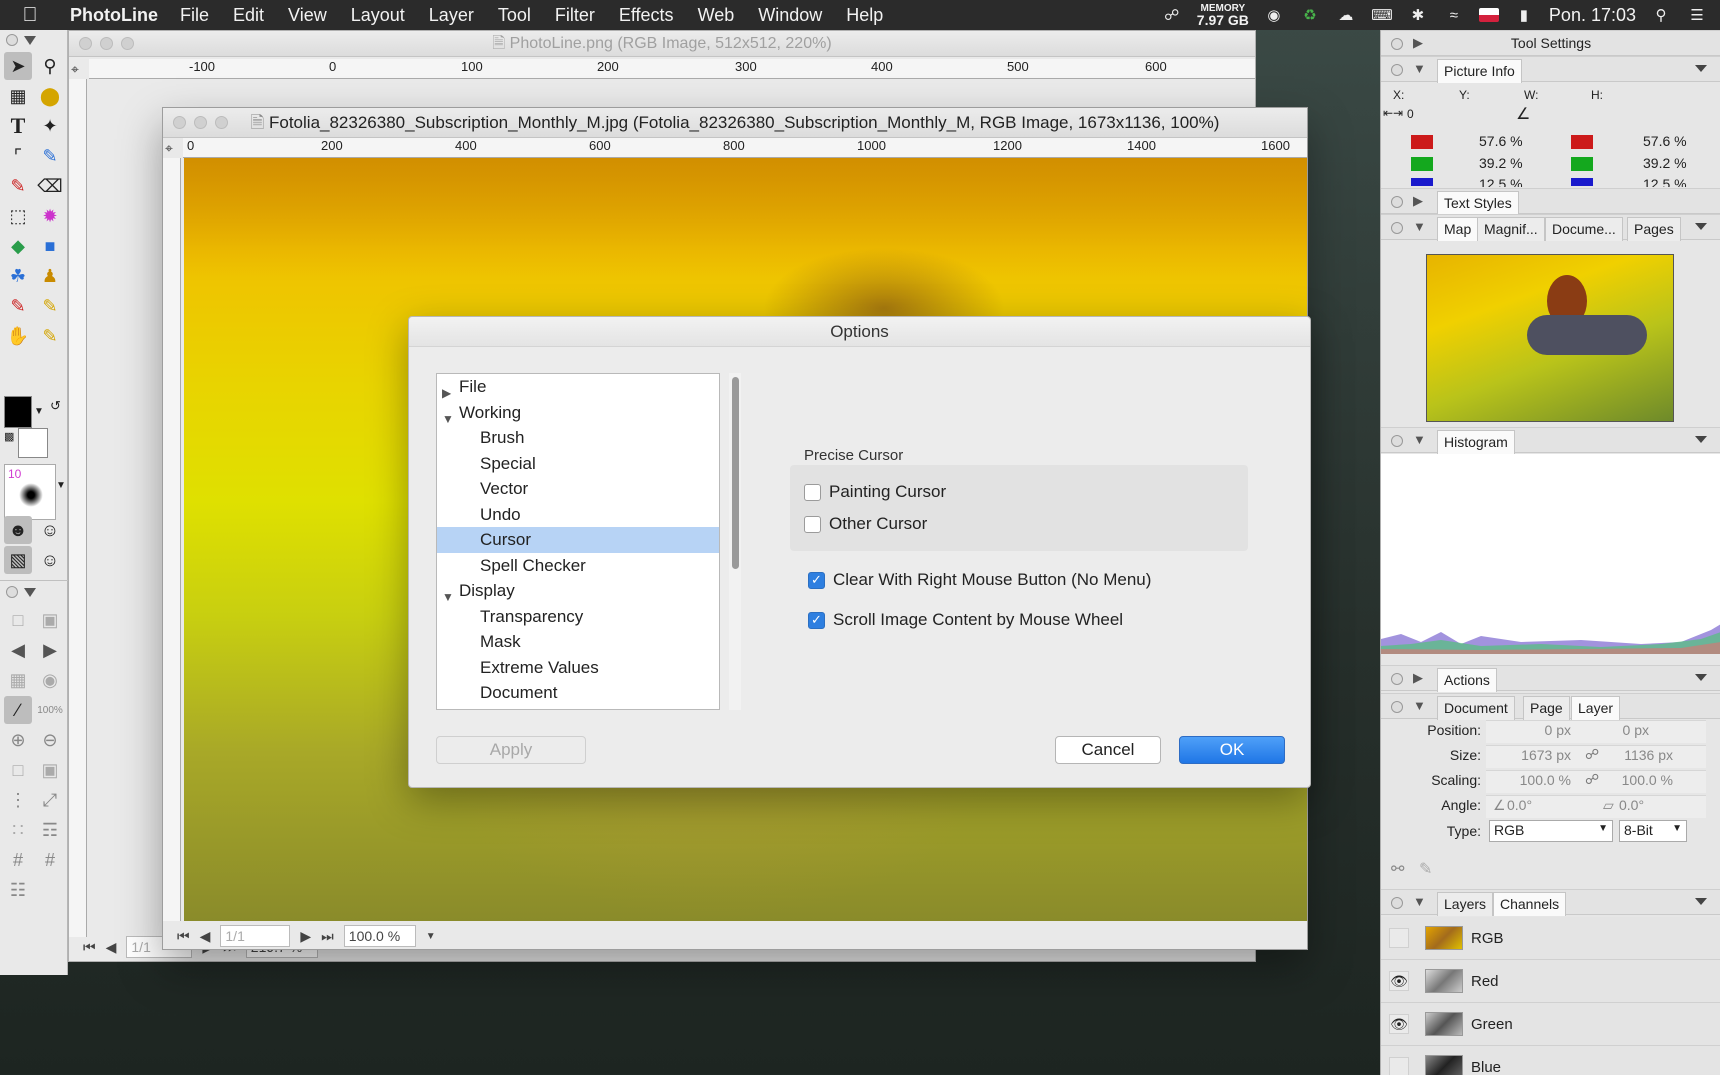 Image resolution: width=1720 pixels, height=1075 pixels. Describe the element at coordinates (578, 464) in the screenshot. I see `tree-item-special: Special` at that location.